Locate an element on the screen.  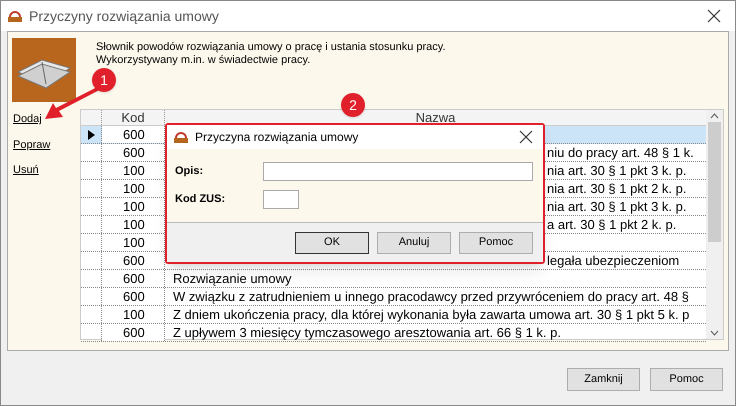
dialog-title: Przyczyna rozwiązania umowy is located at coordinates (276, 137).